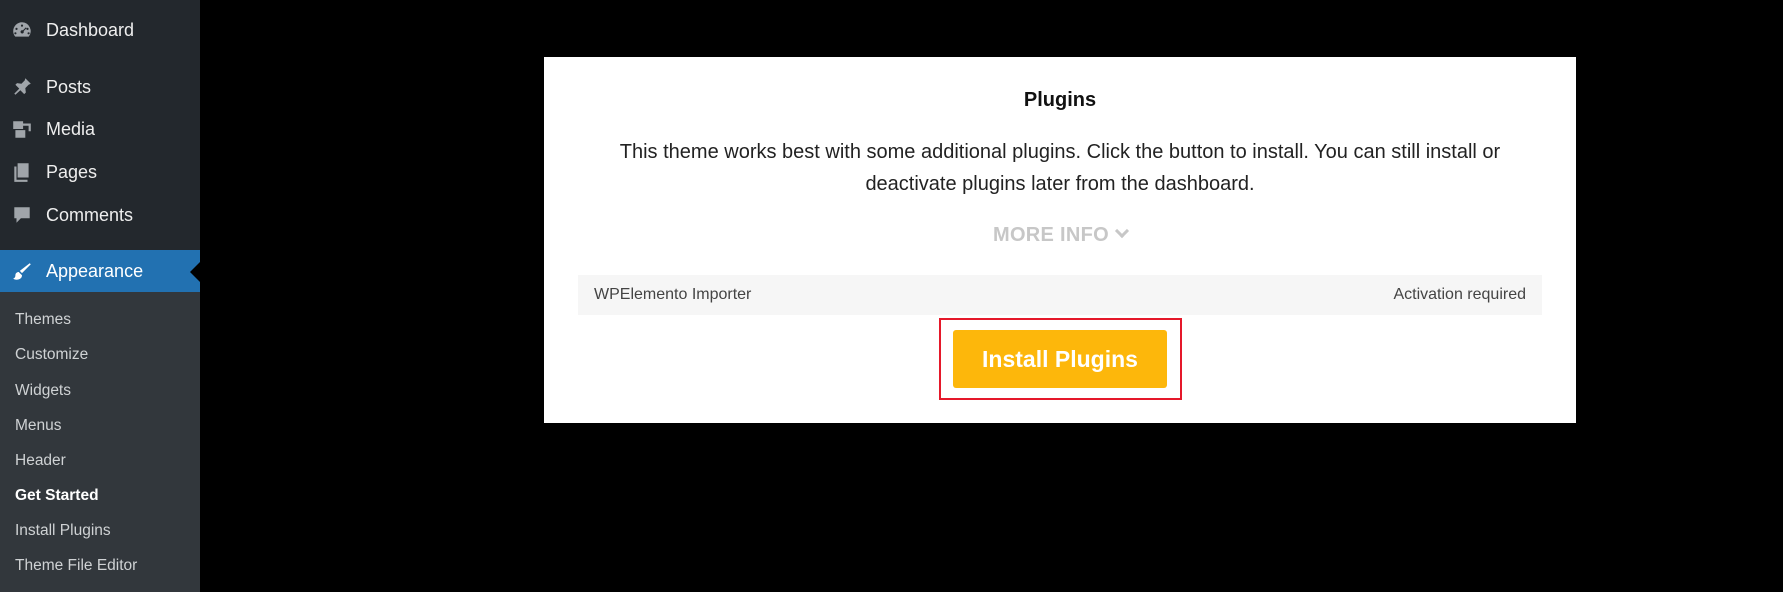  I want to click on sidebar-item-appearance: Appearance, so click(100, 271).